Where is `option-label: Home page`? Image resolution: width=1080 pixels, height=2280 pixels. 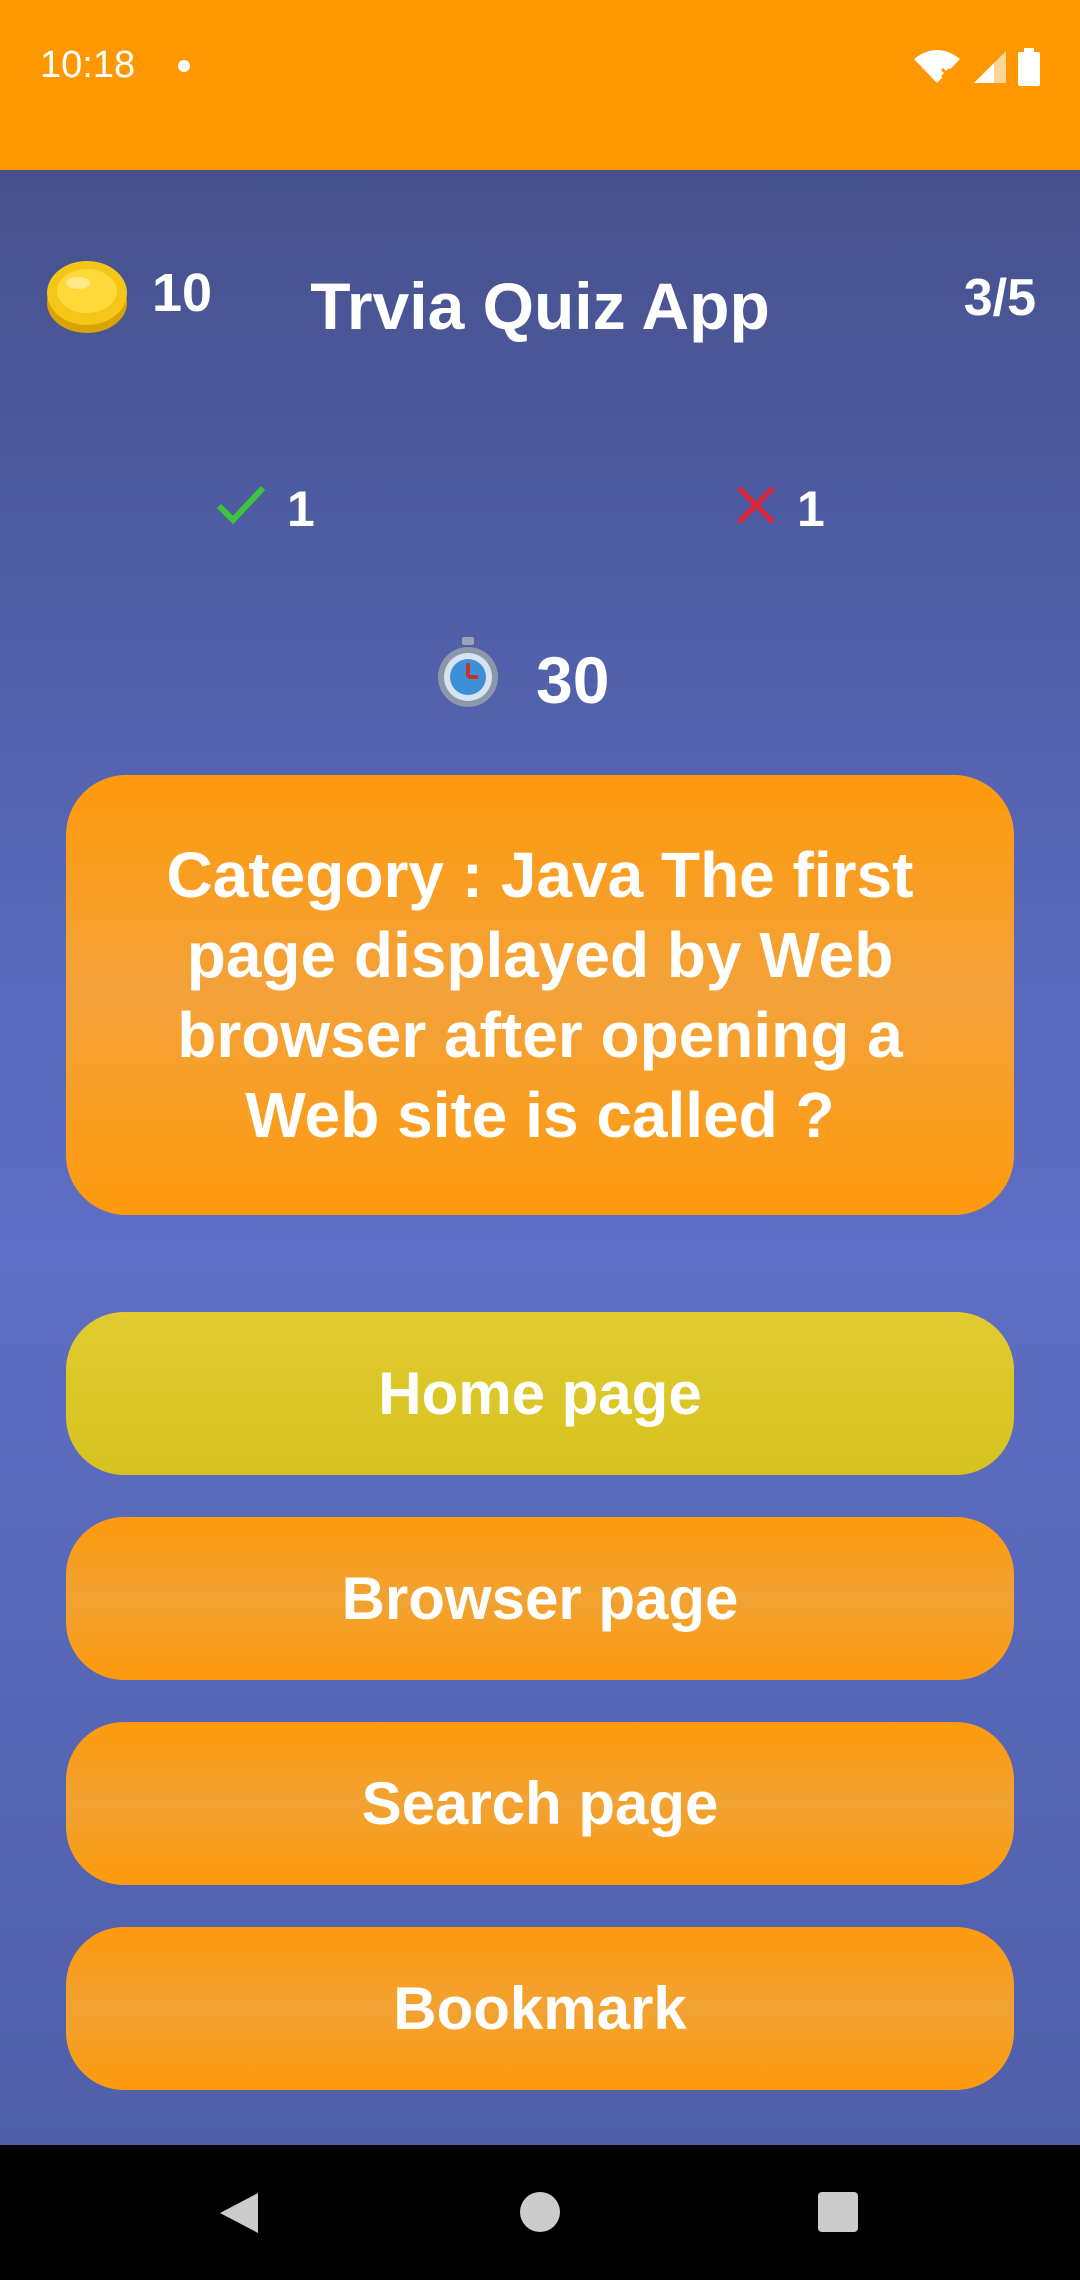 option-label: Home page is located at coordinates (540, 1393).